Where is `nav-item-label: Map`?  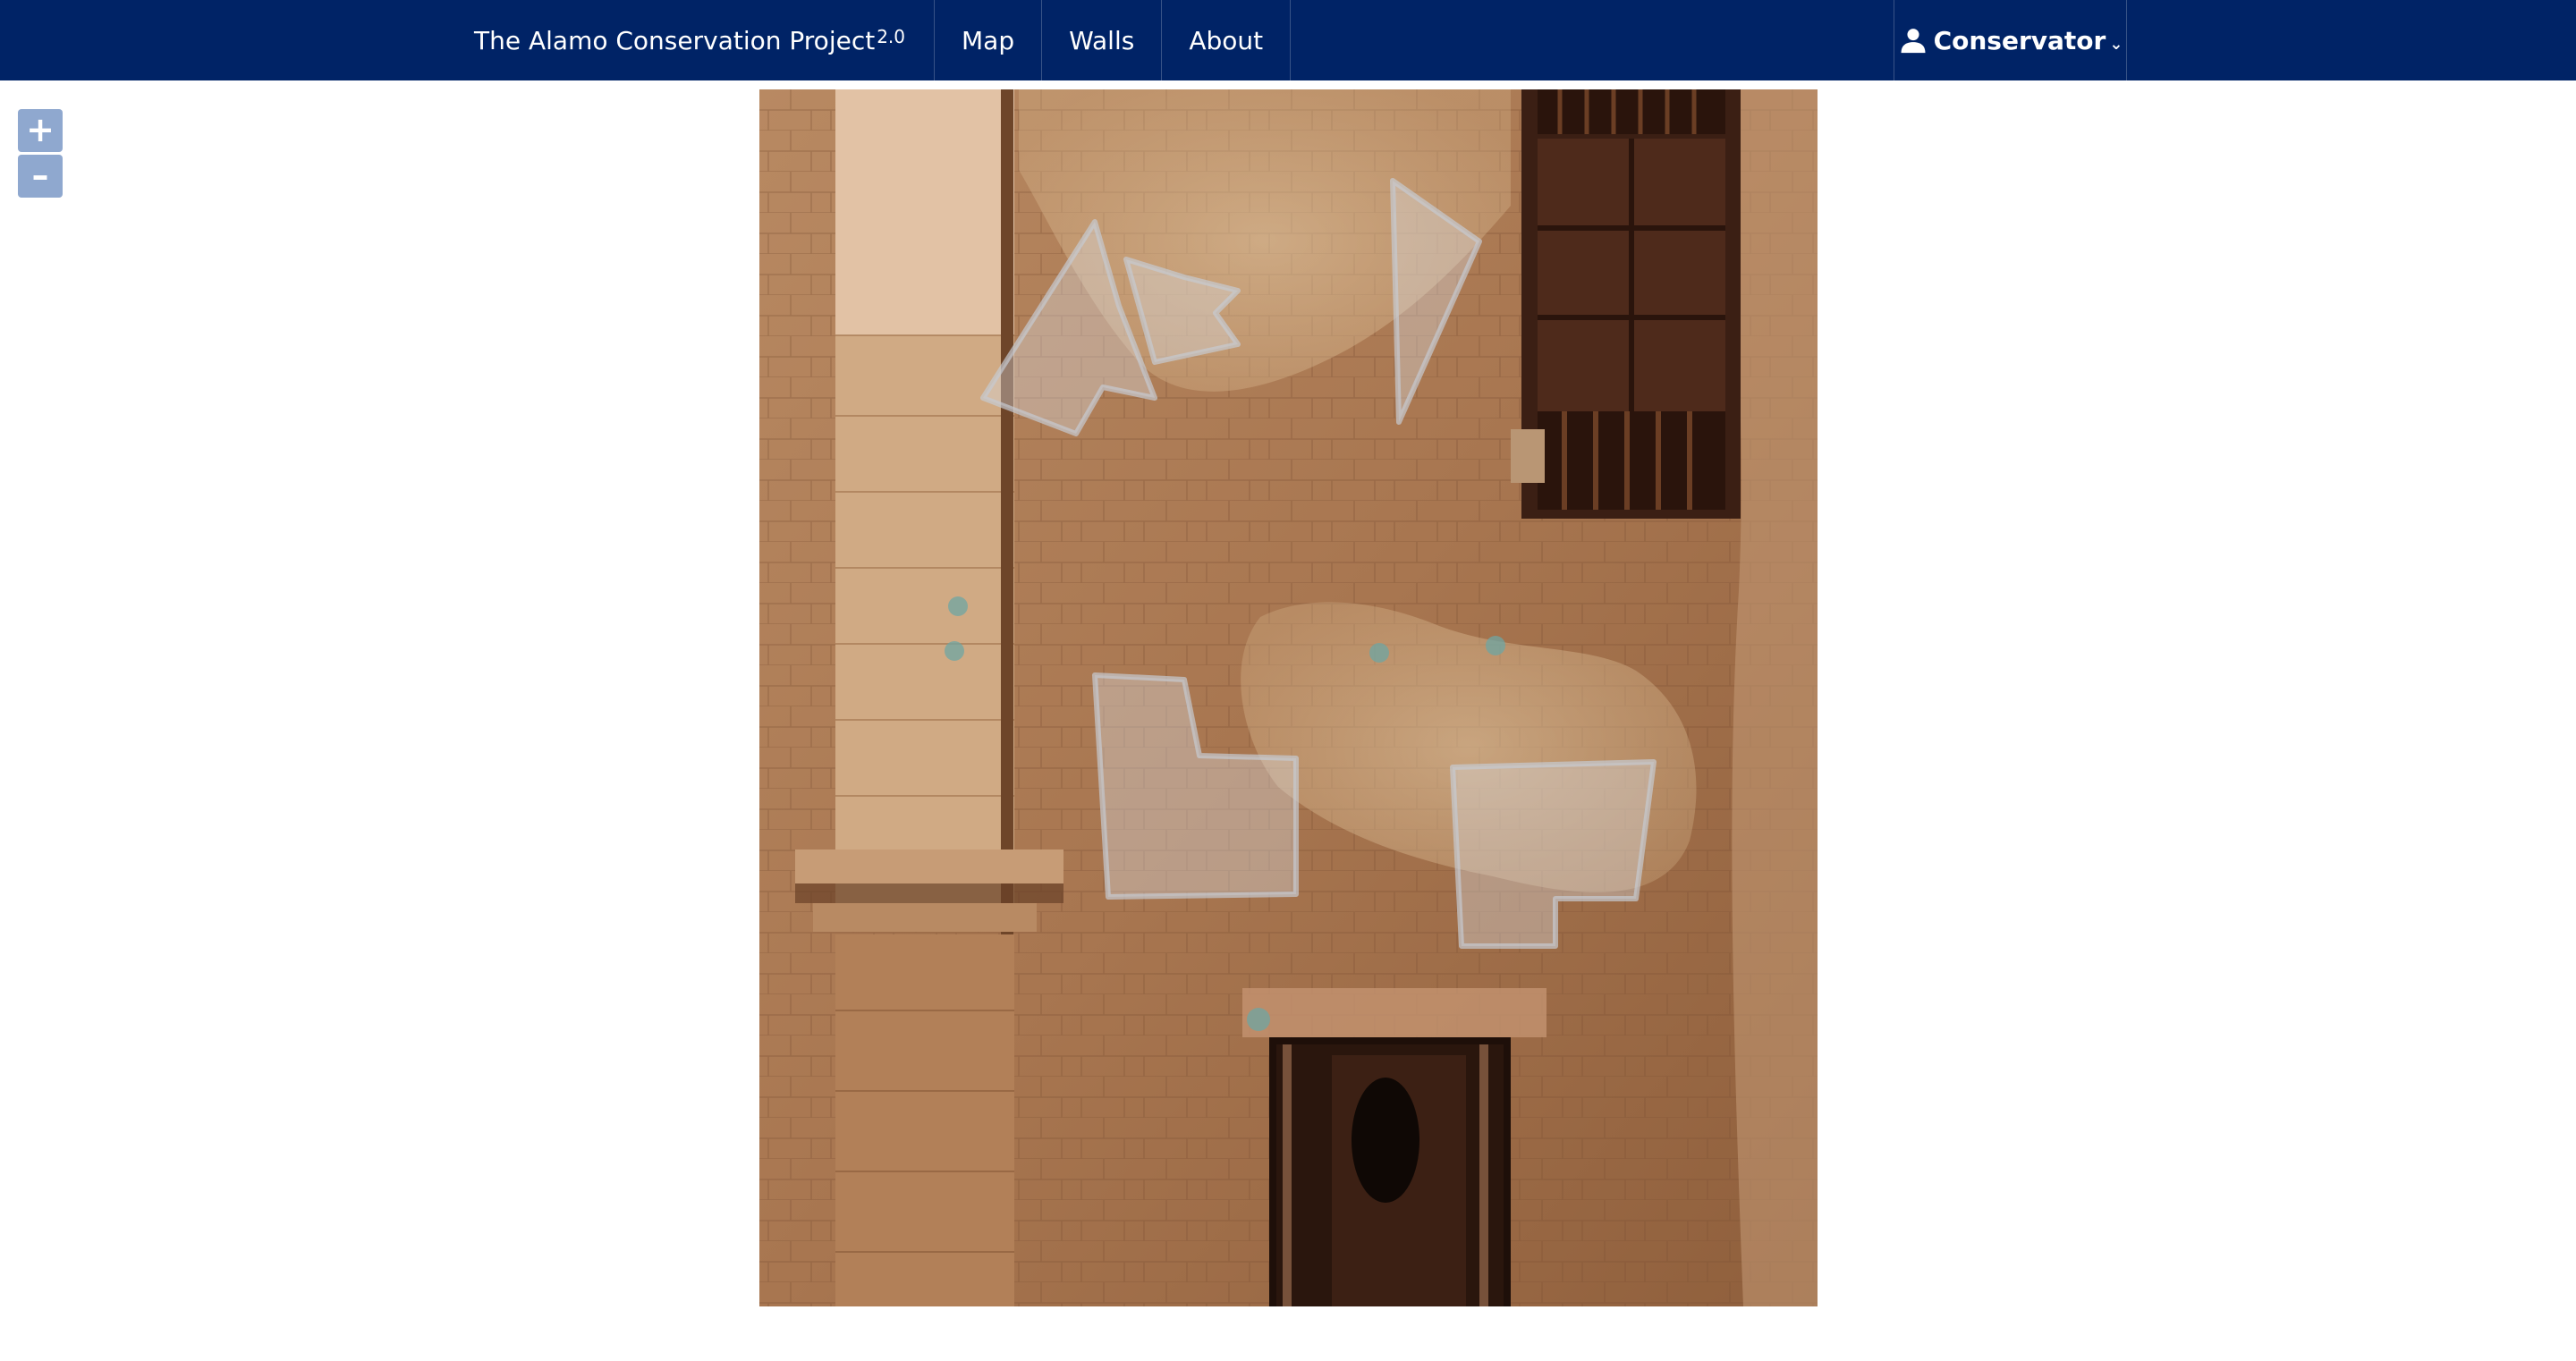
nav-item-label: Map is located at coordinates (988, 40).